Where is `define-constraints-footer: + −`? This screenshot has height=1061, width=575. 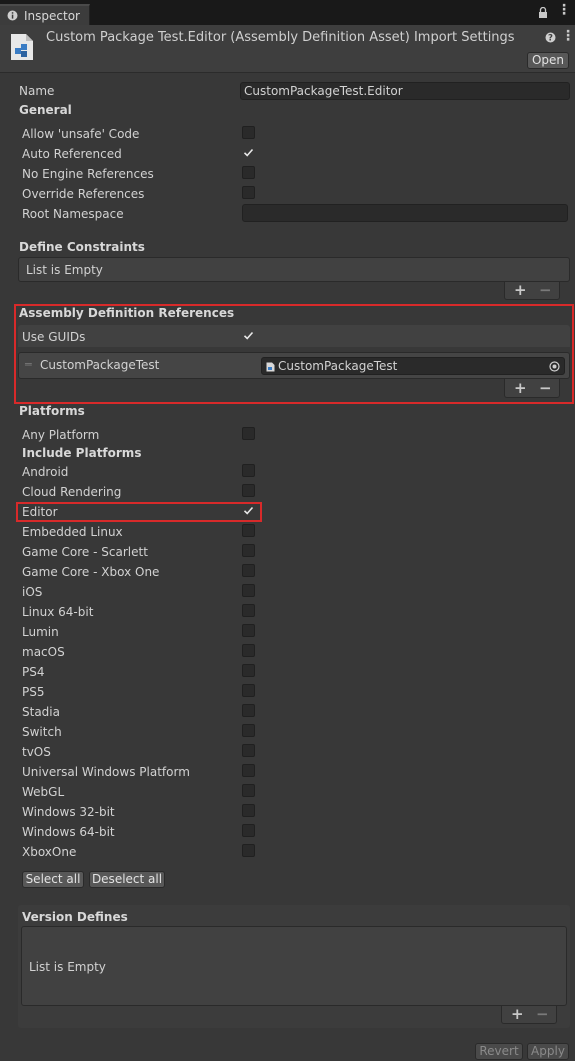 define-constraints-footer: + − is located at coordinates (532, 291).